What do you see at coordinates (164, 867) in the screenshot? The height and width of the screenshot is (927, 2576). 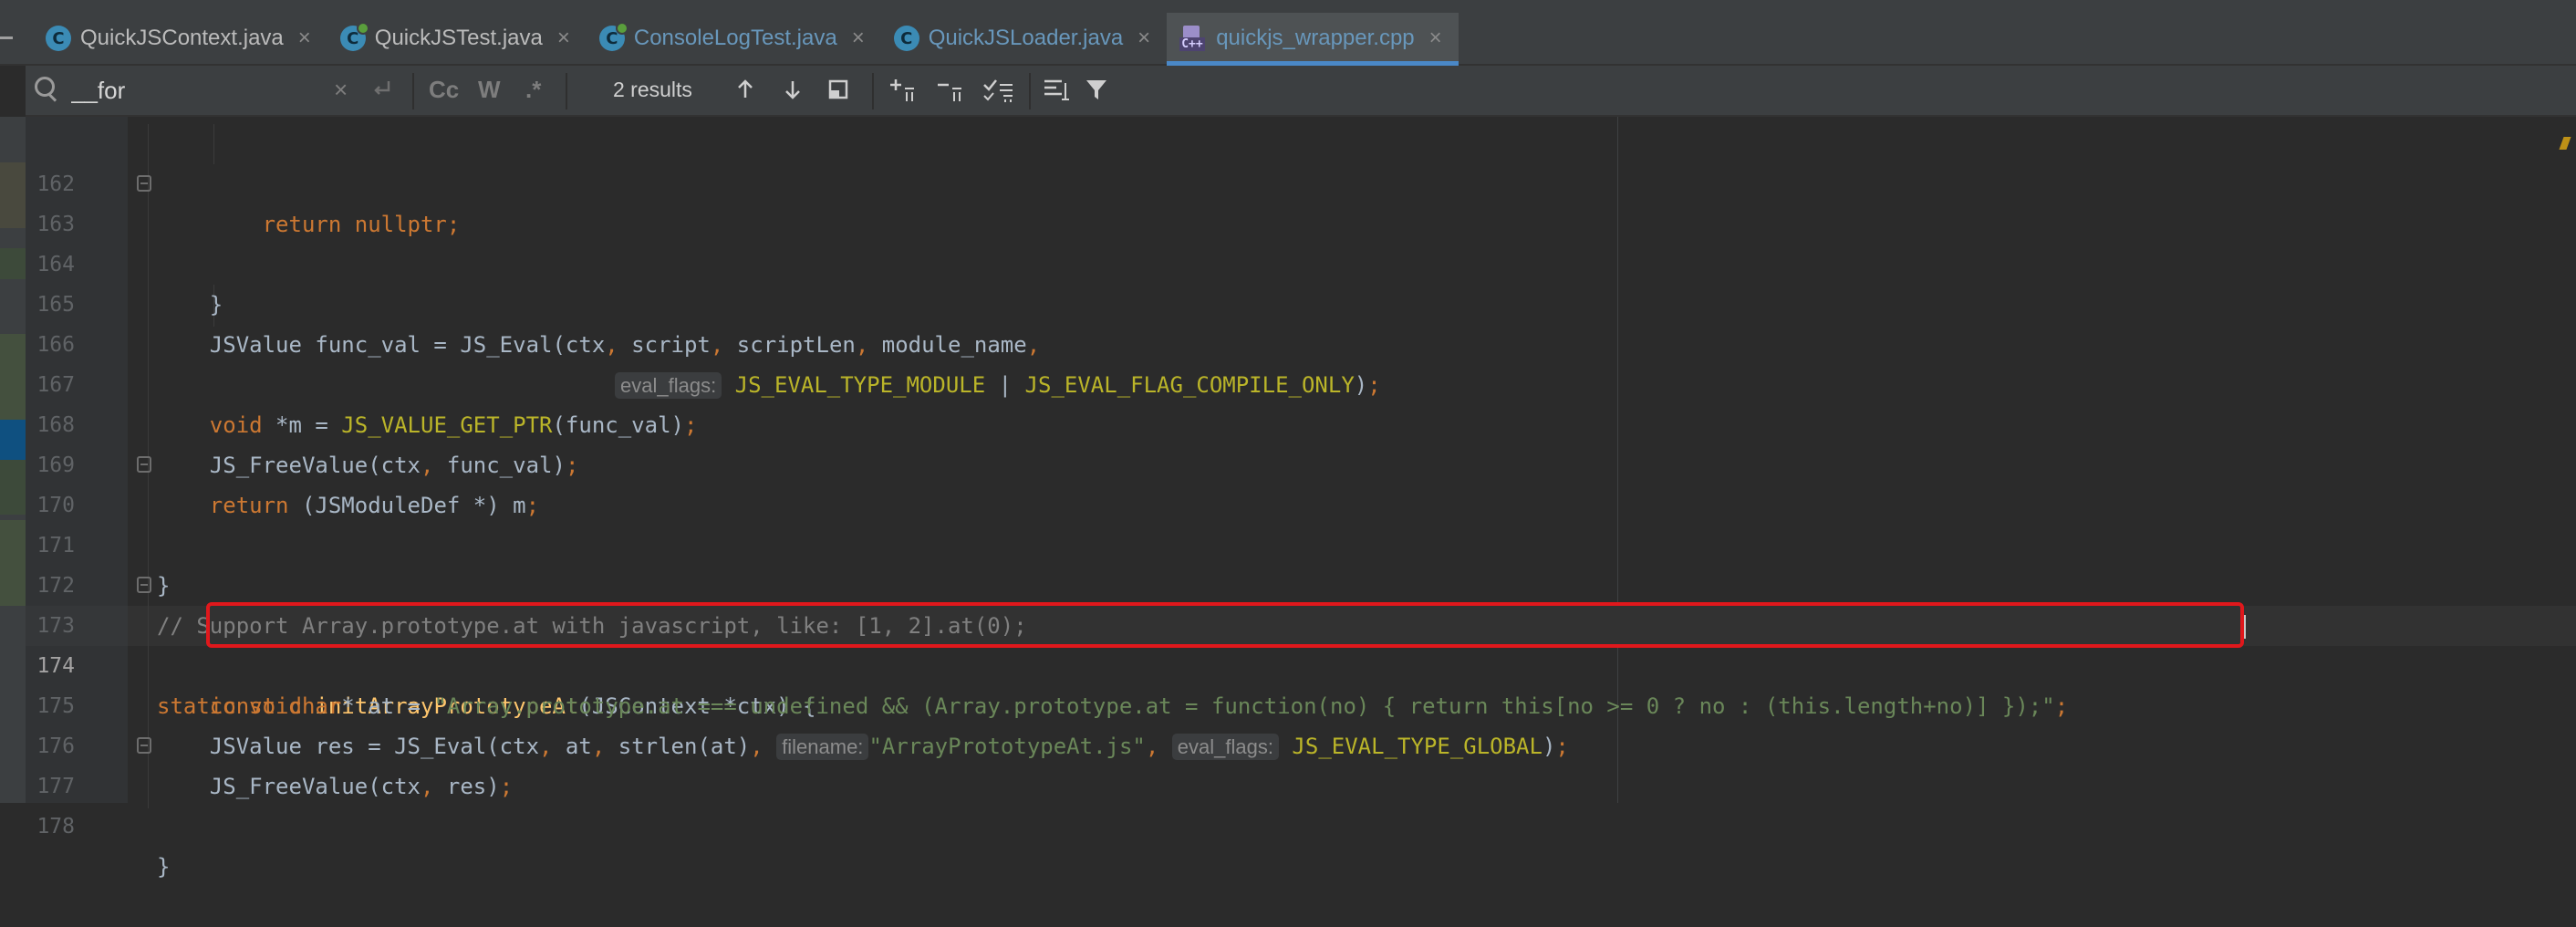 I see `code-text: }` at bounding box center [164, 867].